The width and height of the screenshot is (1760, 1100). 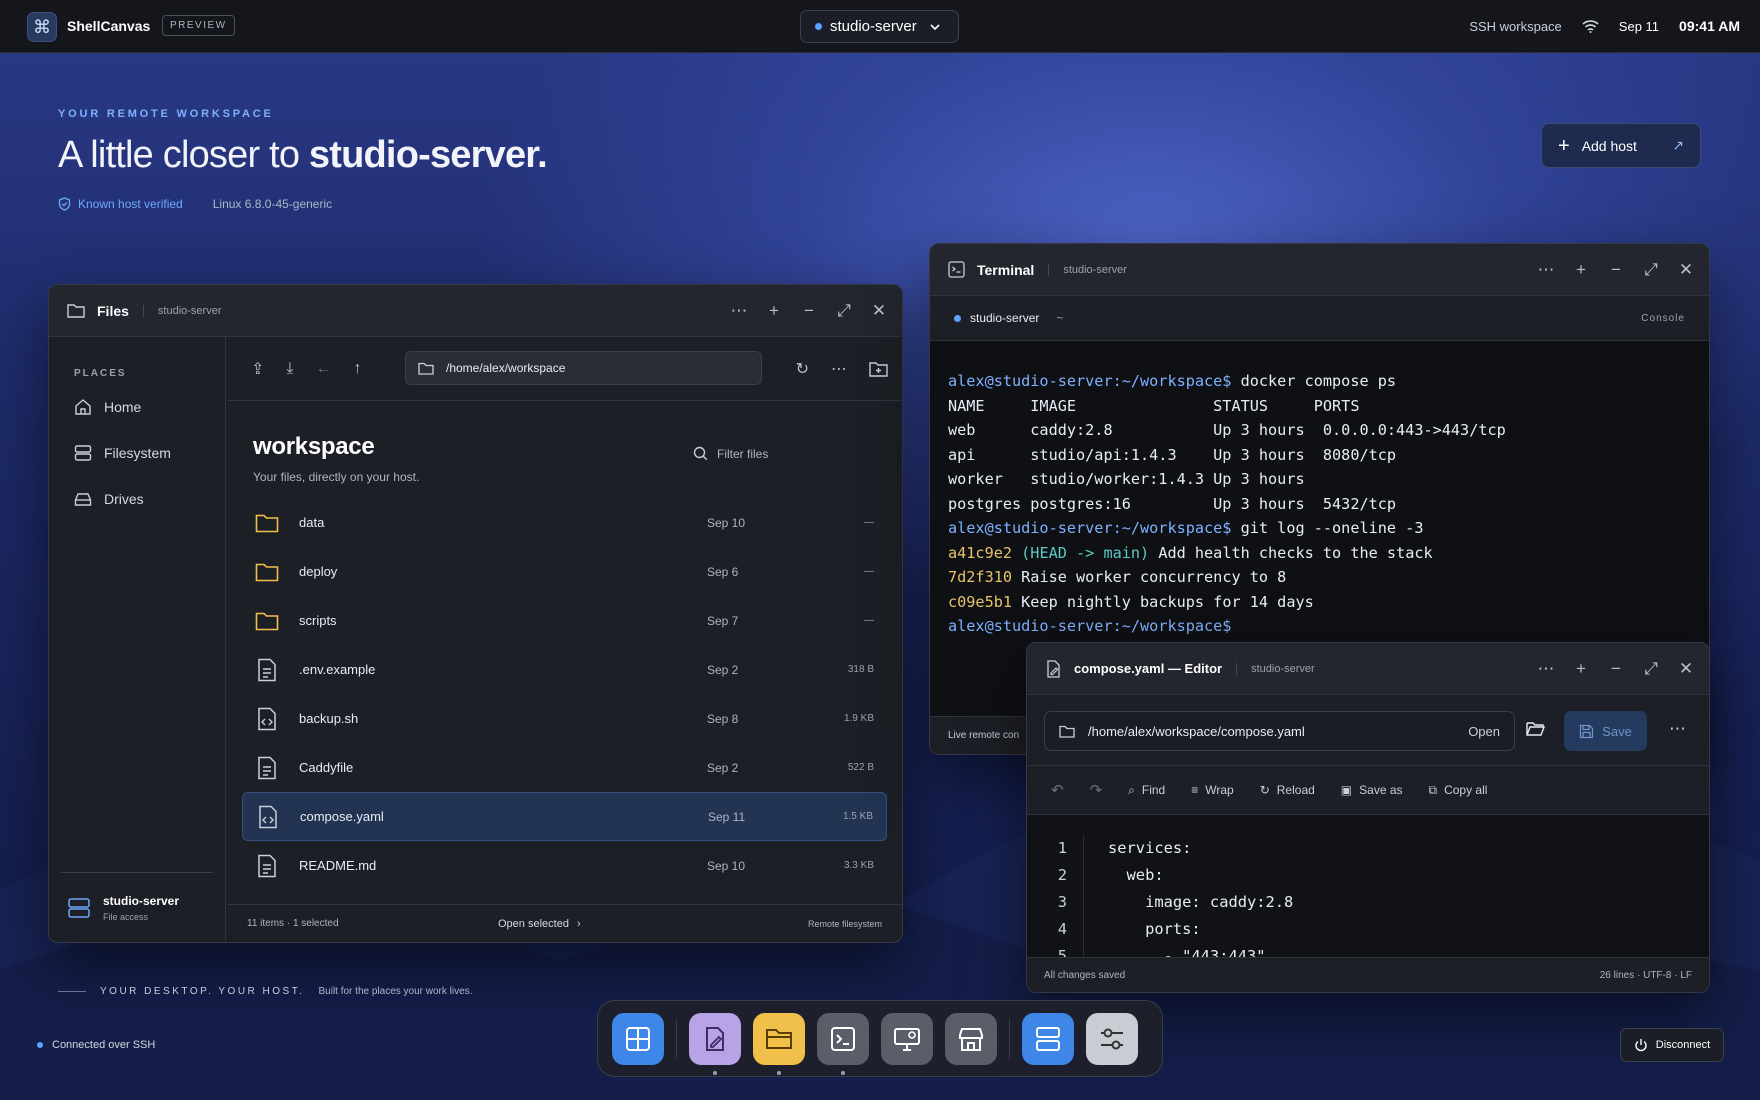 I want to click on terminal-titlebar: Terminal studio-server ⋯ + − ⤢ ✕, so click(x=1319, y=270).